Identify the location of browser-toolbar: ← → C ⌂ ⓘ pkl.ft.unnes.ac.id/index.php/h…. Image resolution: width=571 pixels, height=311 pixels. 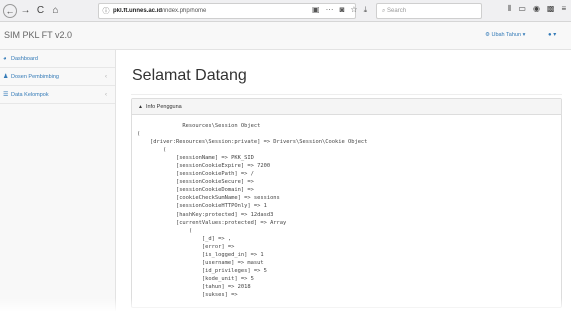
(285, 11).